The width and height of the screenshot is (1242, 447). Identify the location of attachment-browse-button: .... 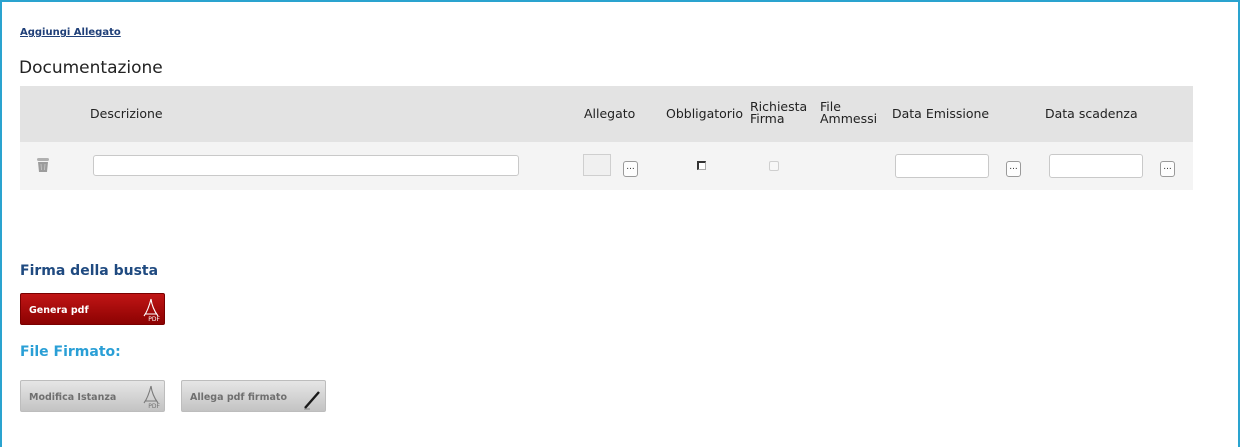
(630, 169).